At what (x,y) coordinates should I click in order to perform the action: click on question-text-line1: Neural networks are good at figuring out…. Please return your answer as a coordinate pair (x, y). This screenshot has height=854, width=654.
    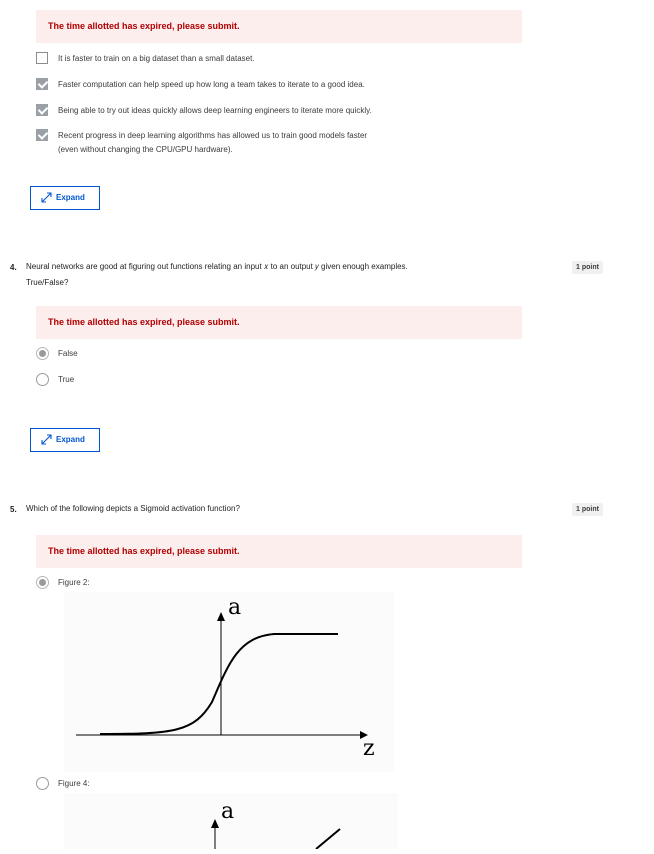
    Looking at the image, I should click on (217, 266).